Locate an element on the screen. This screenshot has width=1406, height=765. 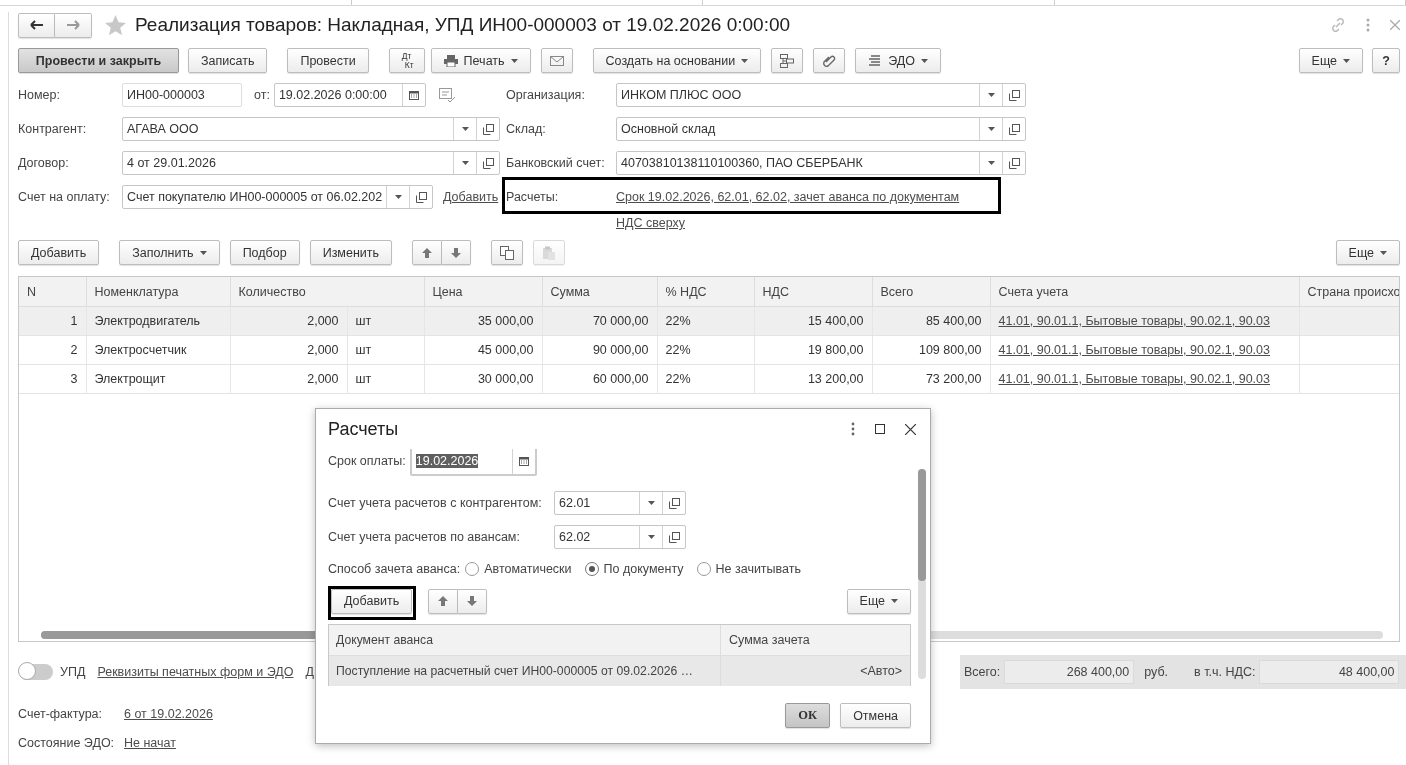
cancel-button: Отмена is located at coordinates (875, 715).